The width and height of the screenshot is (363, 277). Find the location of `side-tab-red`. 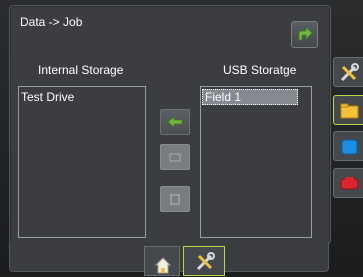

side-tab-red is located at coordinates (348, 183).